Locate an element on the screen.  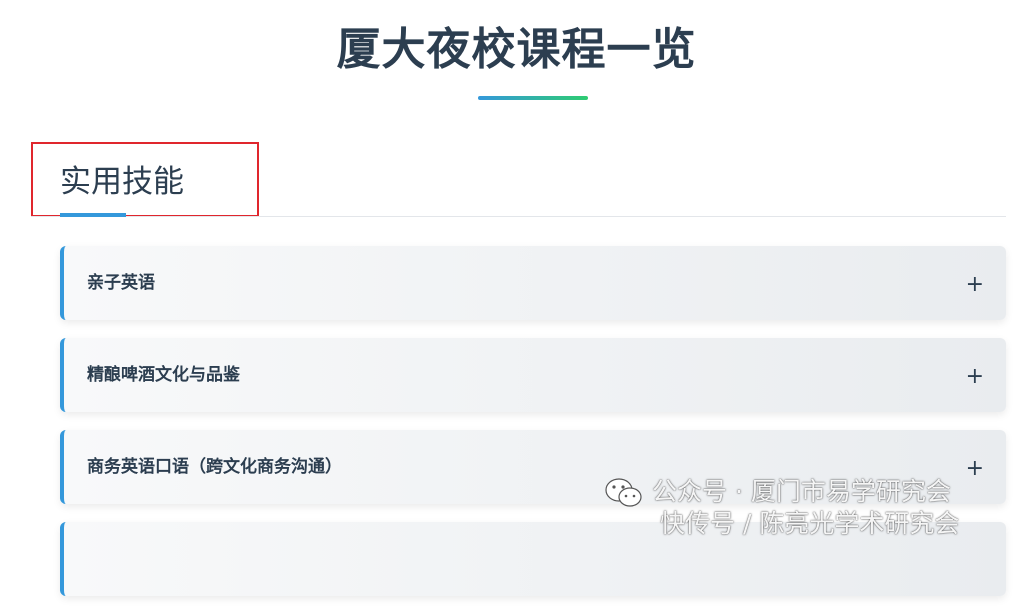
course-label: 精酿啤酒文化与品鉴 is located at coordinates (163, 375).